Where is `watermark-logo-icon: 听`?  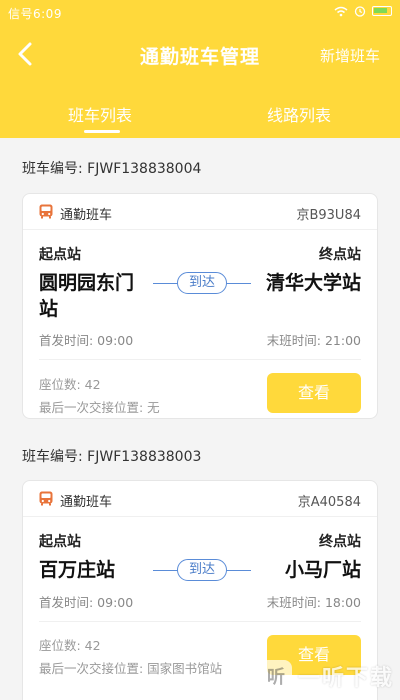
watermark-logo-icon: 听 is located at coordinates (275, 676).